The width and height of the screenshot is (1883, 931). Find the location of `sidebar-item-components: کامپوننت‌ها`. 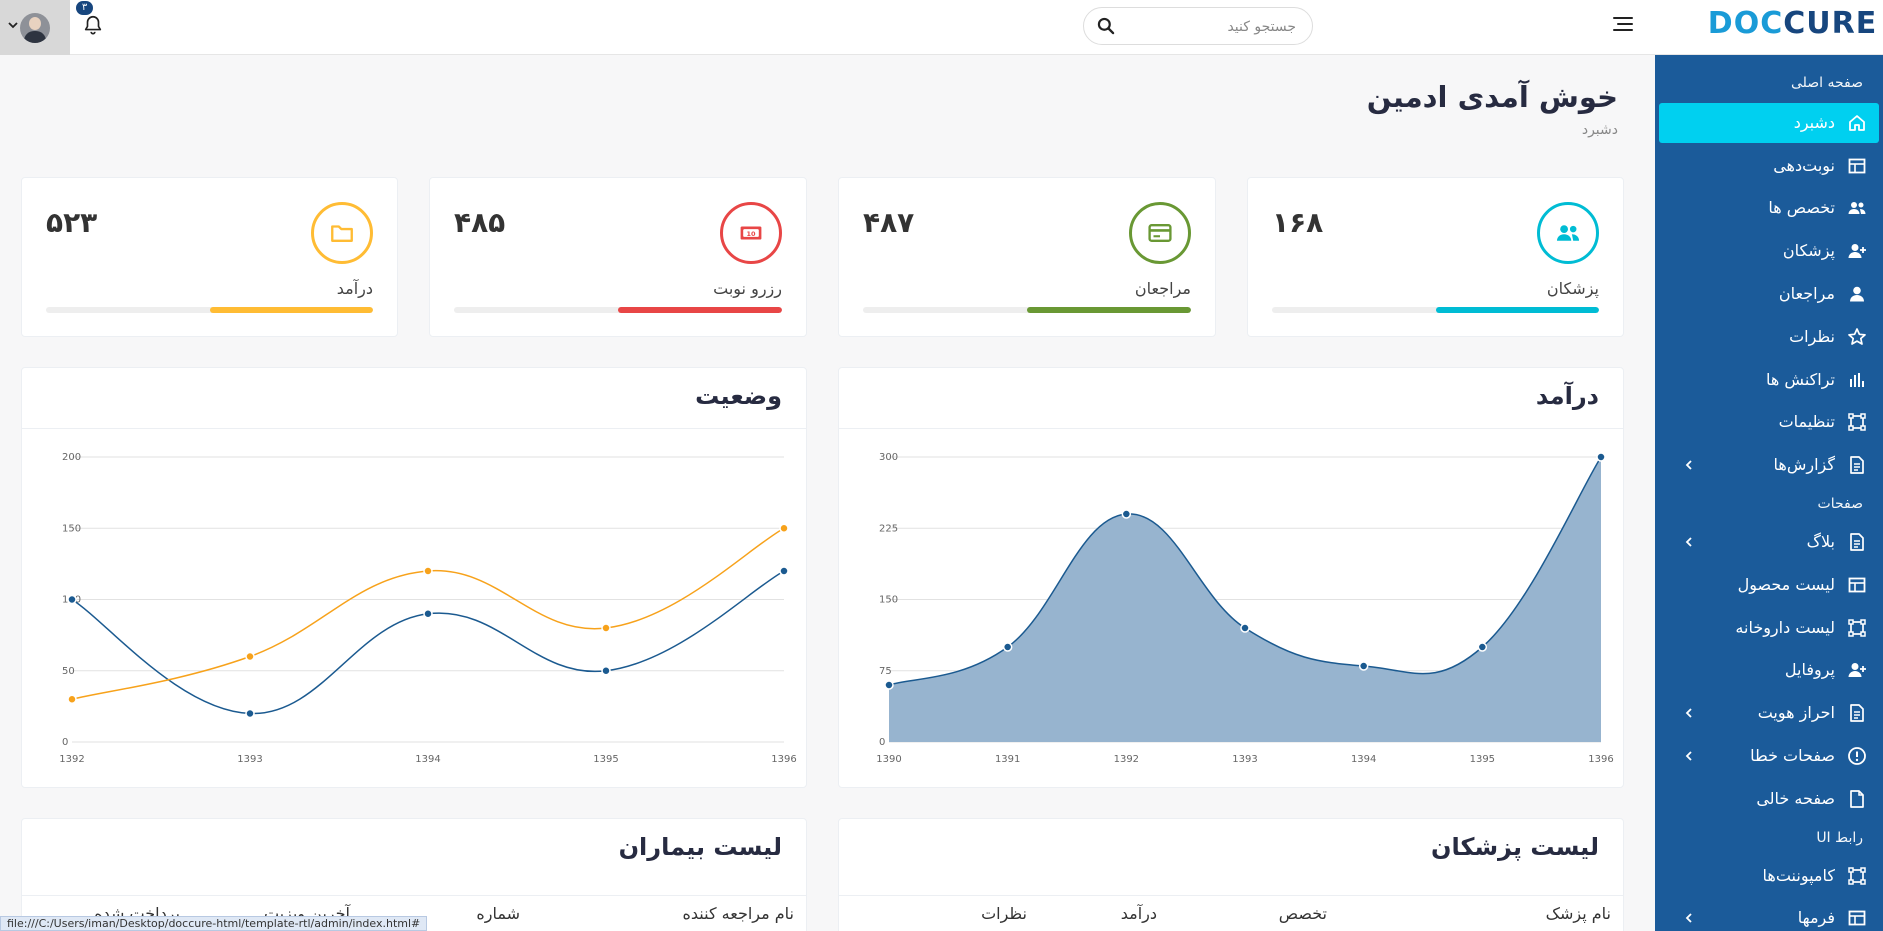

sidebar-item-components: کامپوننت‌ها is located at coordinates (1769, 876).